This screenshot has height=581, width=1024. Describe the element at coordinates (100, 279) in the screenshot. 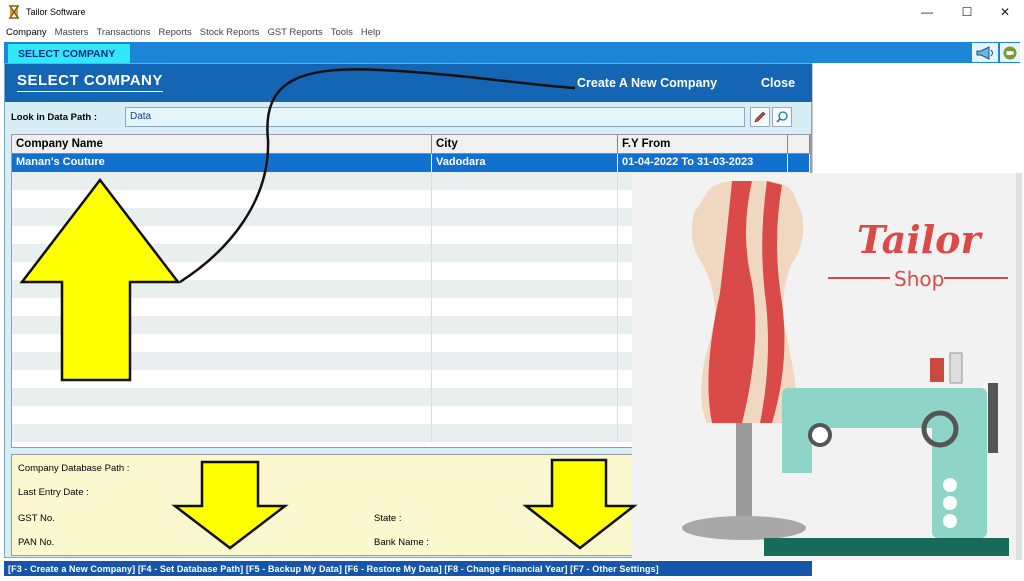

I see `up-arrow-icon` at that location.